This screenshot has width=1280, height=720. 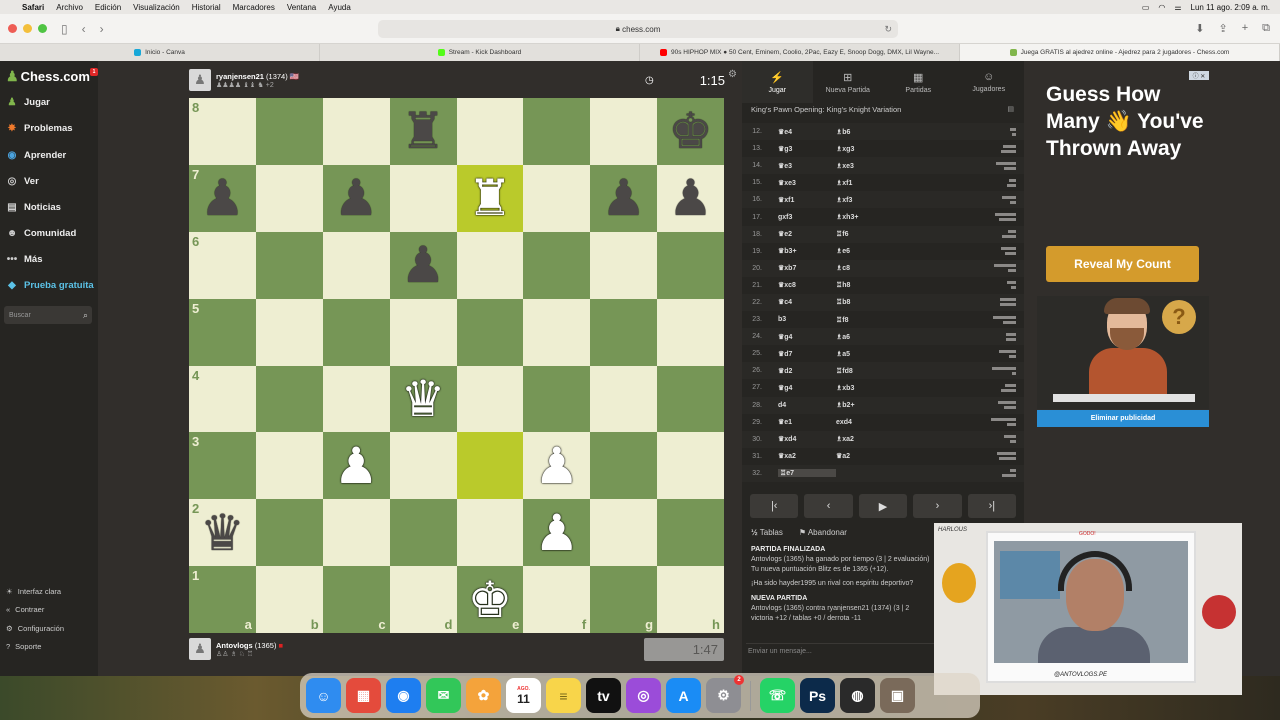 What do you see at coordinates (557, 599) in the screenshot?
I see `square-f1: f` at bounding box center [557, 599].